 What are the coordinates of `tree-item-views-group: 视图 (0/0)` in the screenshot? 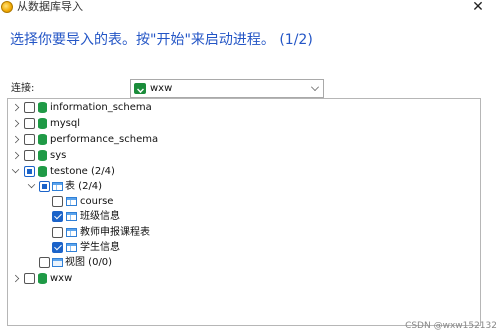 It's located at (244, 263).